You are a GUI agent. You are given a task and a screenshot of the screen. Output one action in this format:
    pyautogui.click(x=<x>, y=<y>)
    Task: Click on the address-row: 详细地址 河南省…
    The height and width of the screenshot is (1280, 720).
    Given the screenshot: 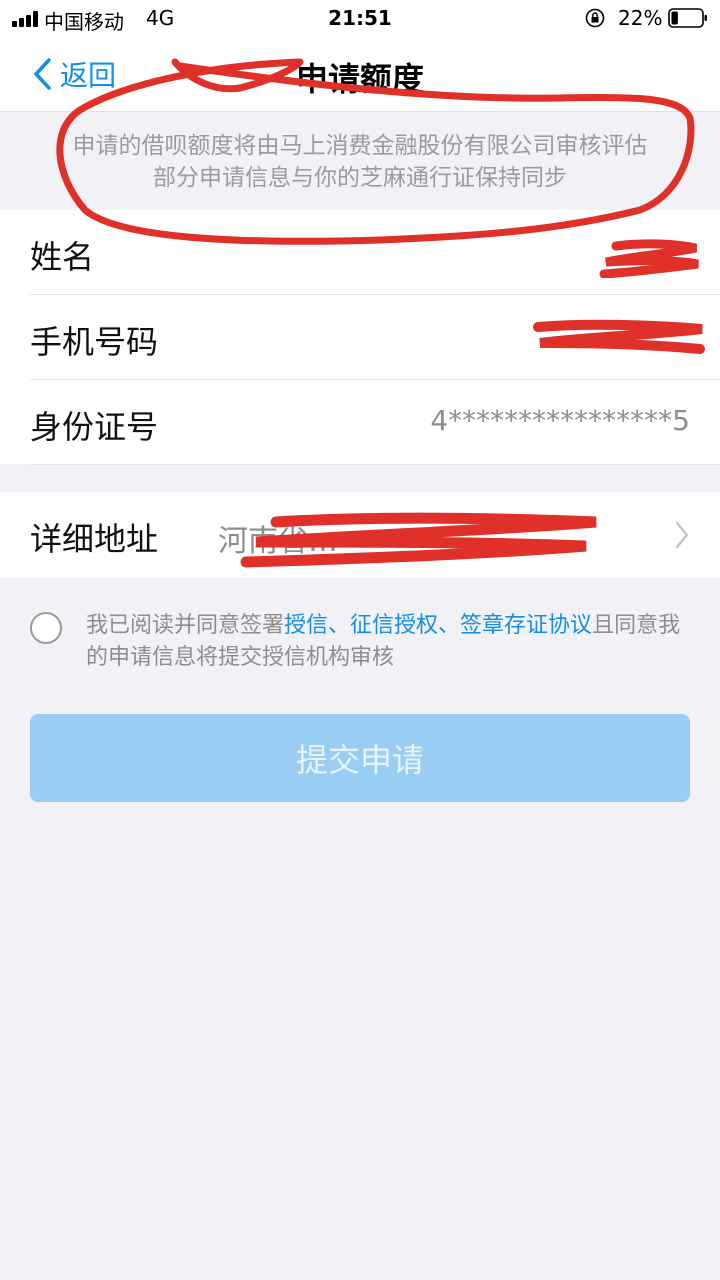 What is the action you would take?
    pyautogui.click(x=360, y=534)
    